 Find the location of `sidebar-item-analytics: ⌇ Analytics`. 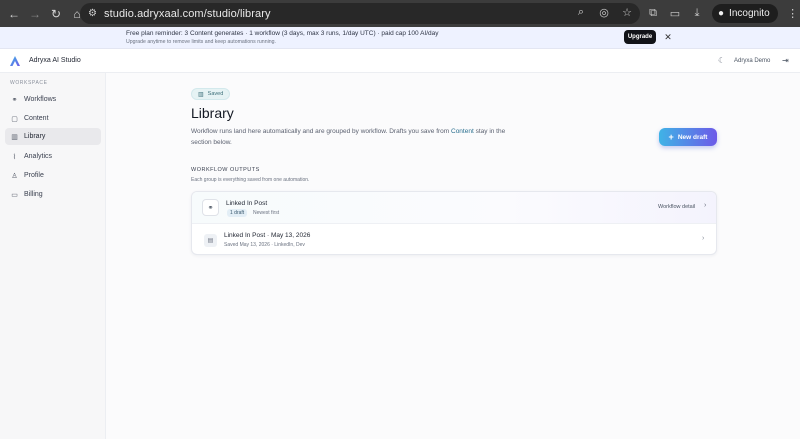

sidebar-item-analytics: ⌇ Analytics is located at coordinates (53, 156).